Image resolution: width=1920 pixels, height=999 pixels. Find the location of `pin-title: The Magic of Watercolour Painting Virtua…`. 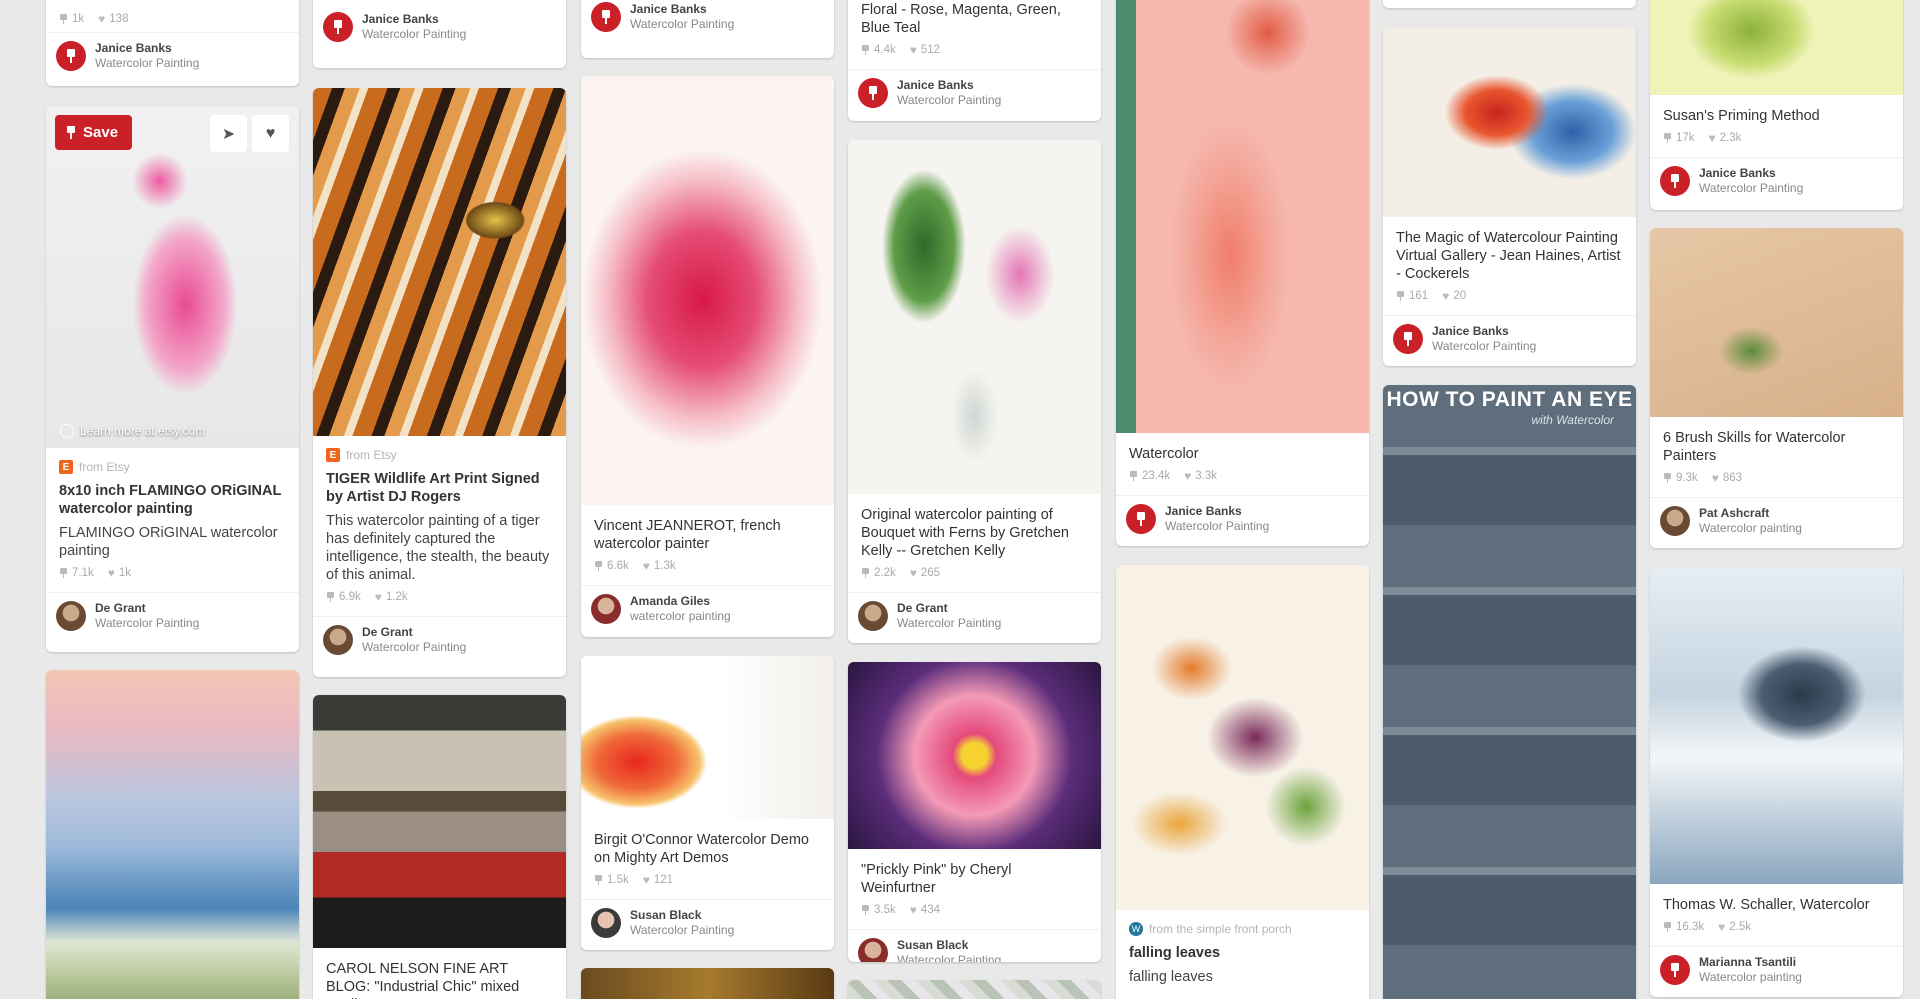

pin-title: The Magic of Watercolour Painting Virtua… is located at coordinates (1508, 256).